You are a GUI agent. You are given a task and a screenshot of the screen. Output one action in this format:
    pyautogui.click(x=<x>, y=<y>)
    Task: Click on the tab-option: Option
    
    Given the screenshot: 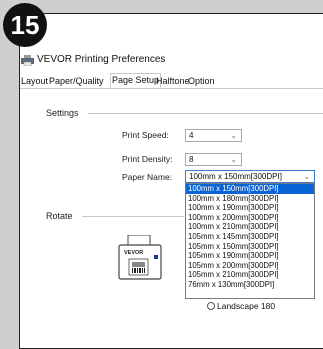 What is the action you would take?
    pyautogui.click(x=201, y=81)
    